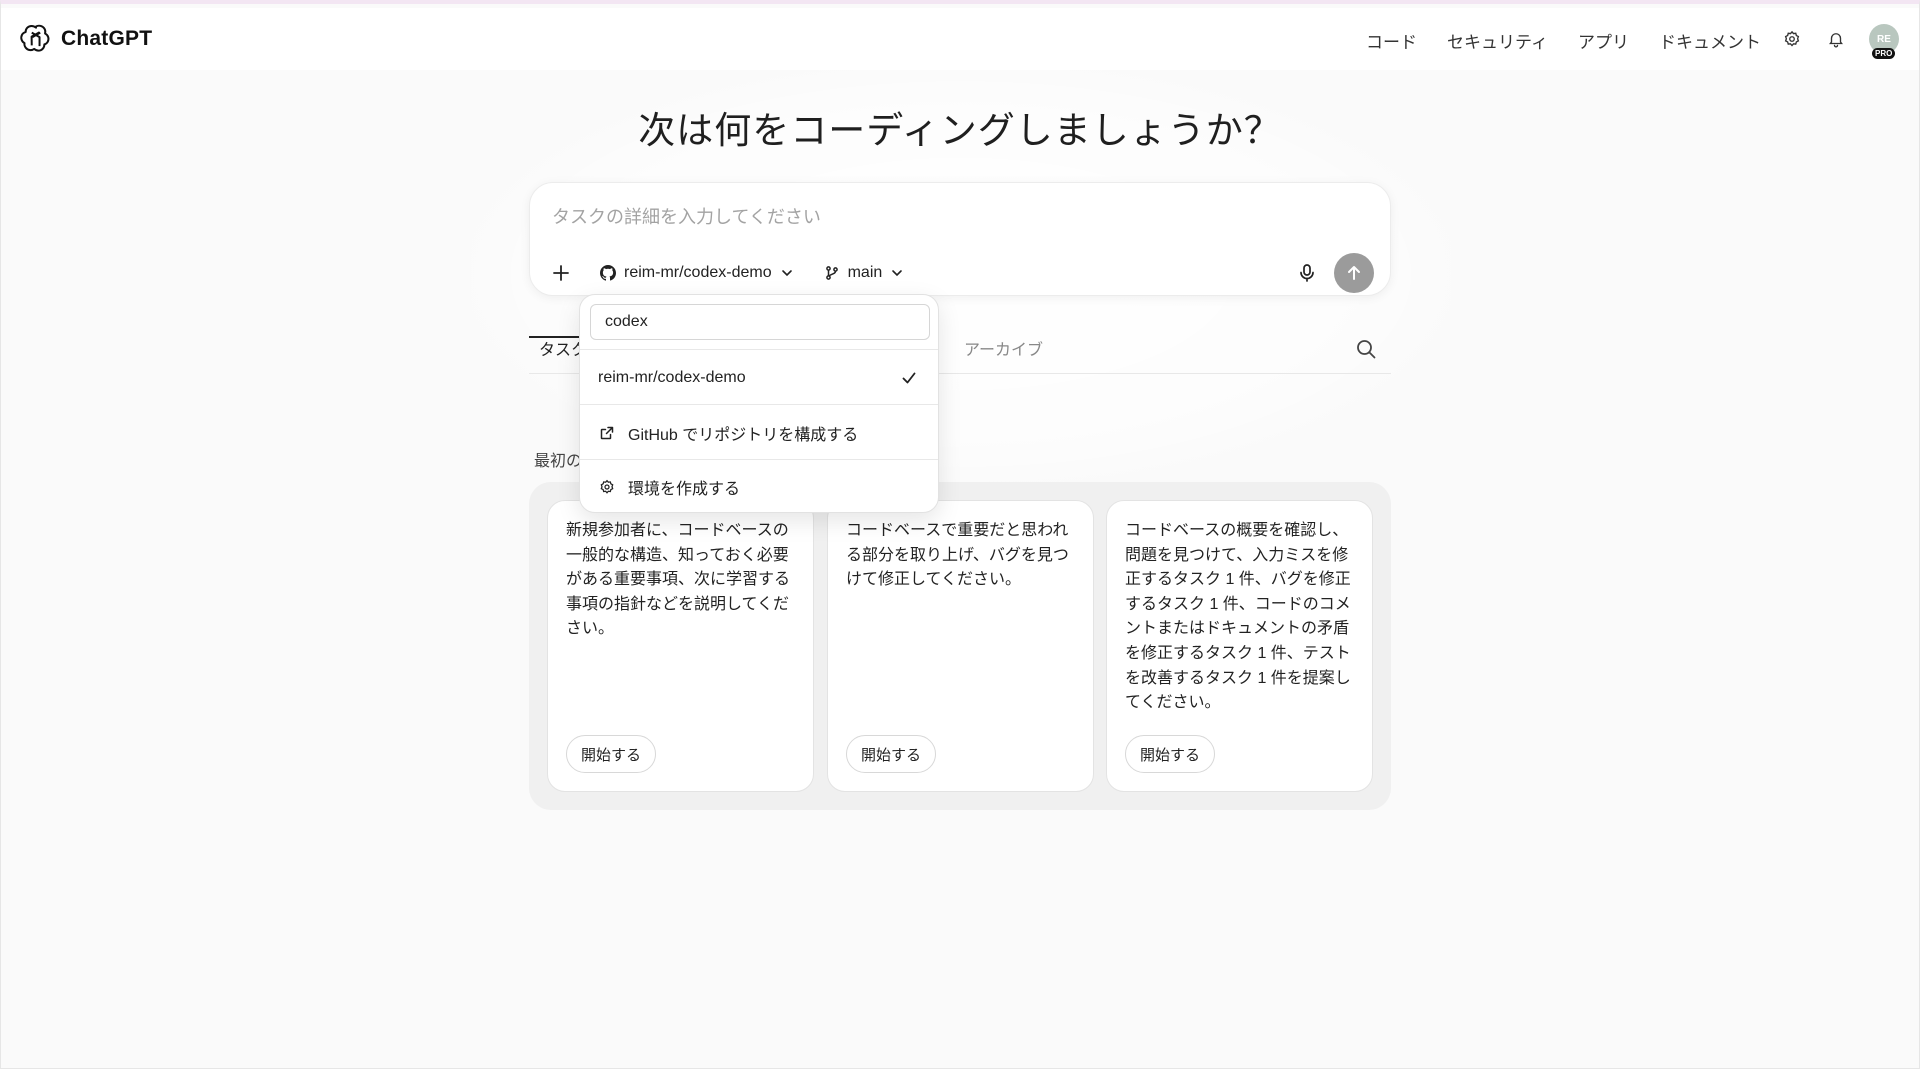  I want to click on page-title: 次は何をコーディングしましょうか？, so click(960, 130).